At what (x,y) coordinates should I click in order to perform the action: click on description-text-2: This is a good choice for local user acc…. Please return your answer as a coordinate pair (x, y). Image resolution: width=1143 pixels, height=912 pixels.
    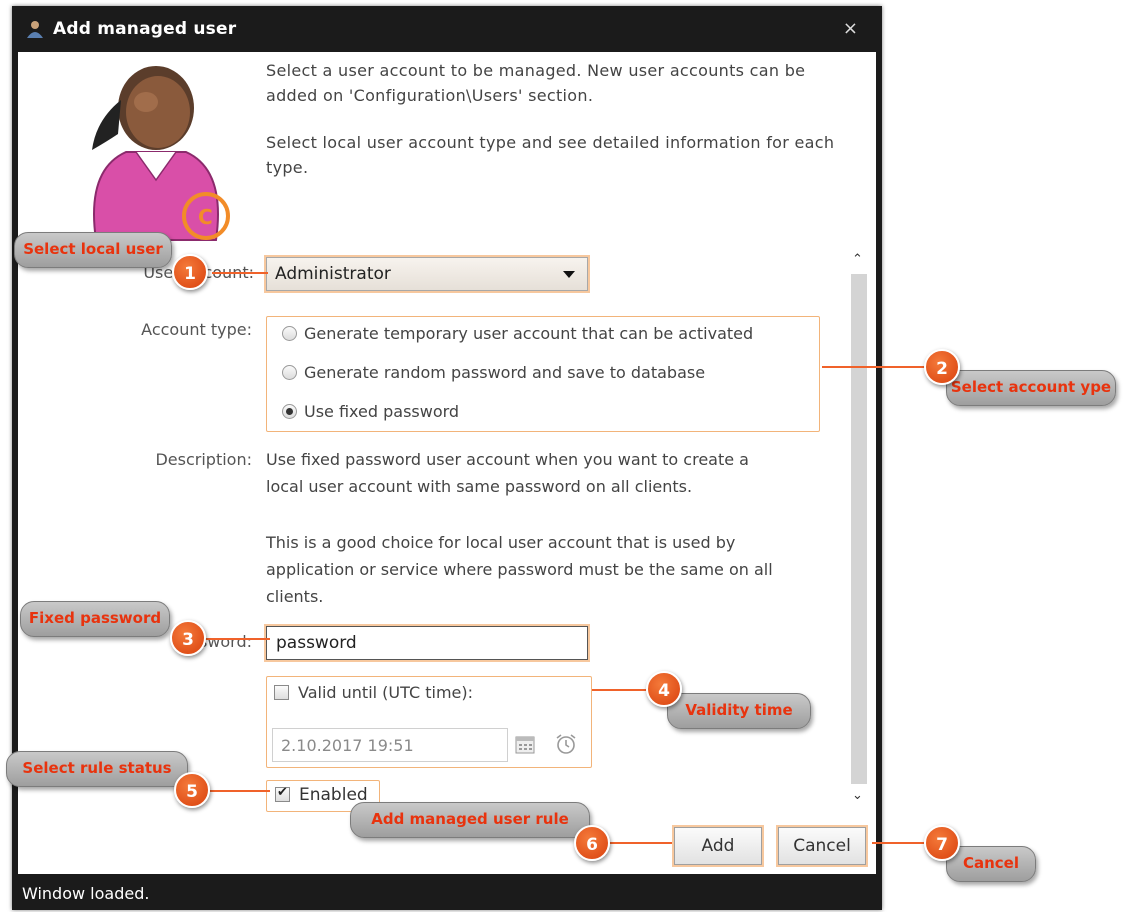
    Looking at the image, I should click on (519, 569).